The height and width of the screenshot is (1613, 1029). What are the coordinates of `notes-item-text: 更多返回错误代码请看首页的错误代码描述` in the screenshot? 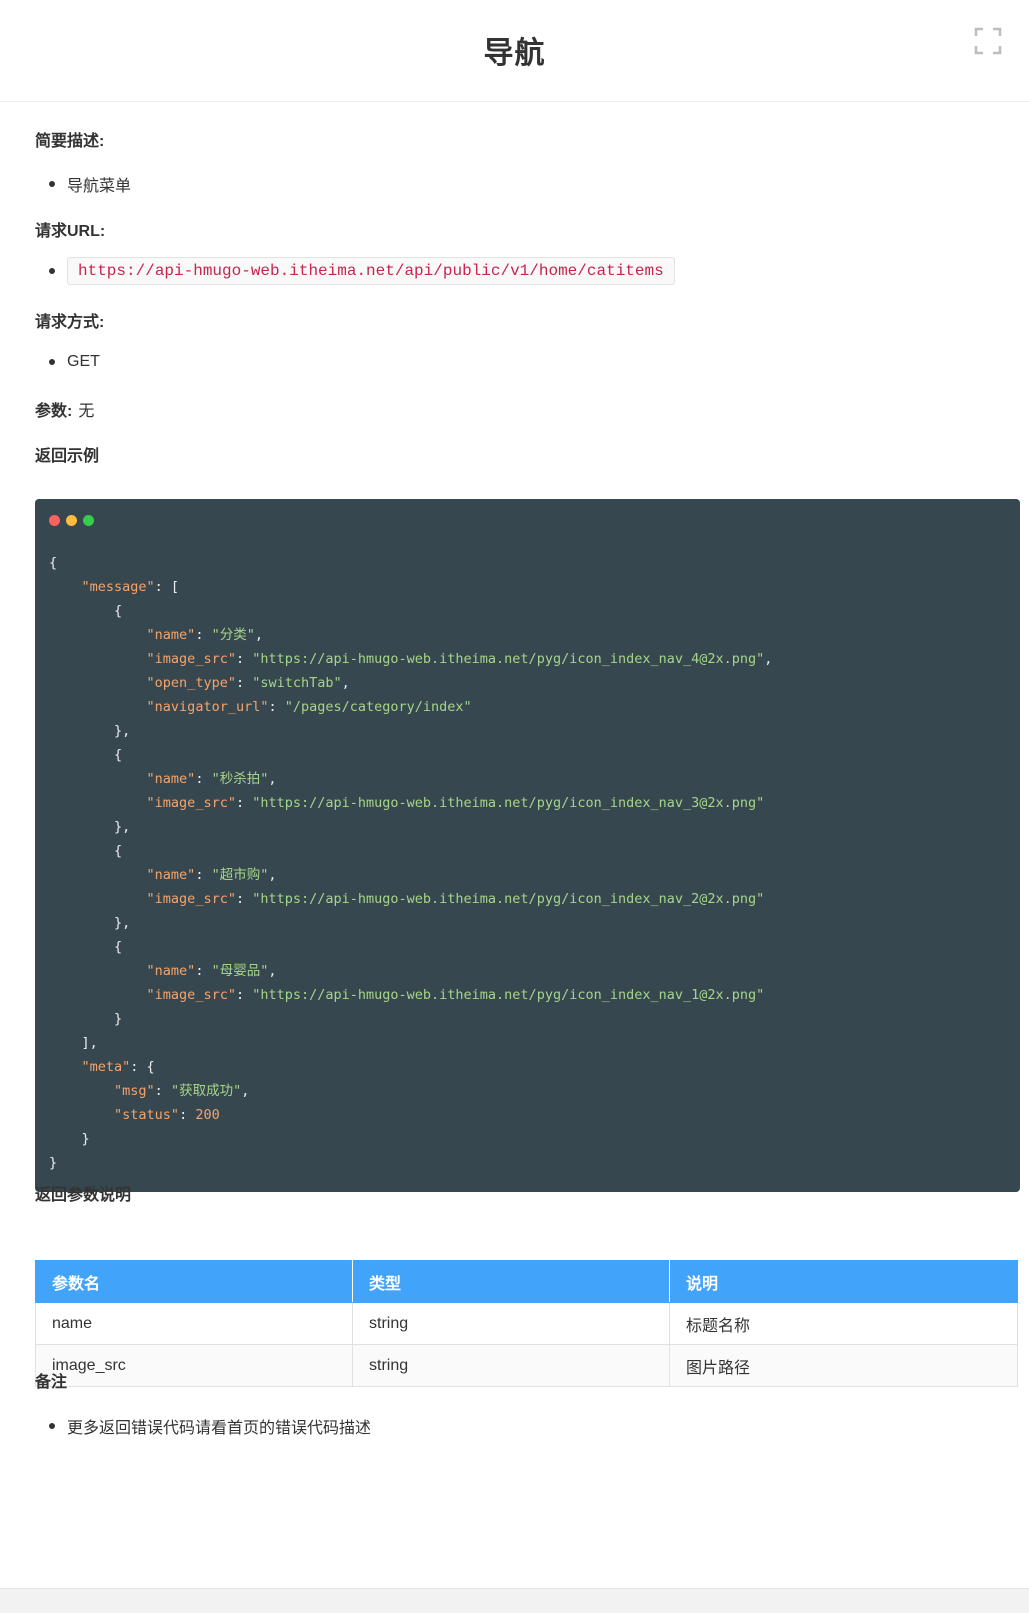 It's located at (219, 1428).